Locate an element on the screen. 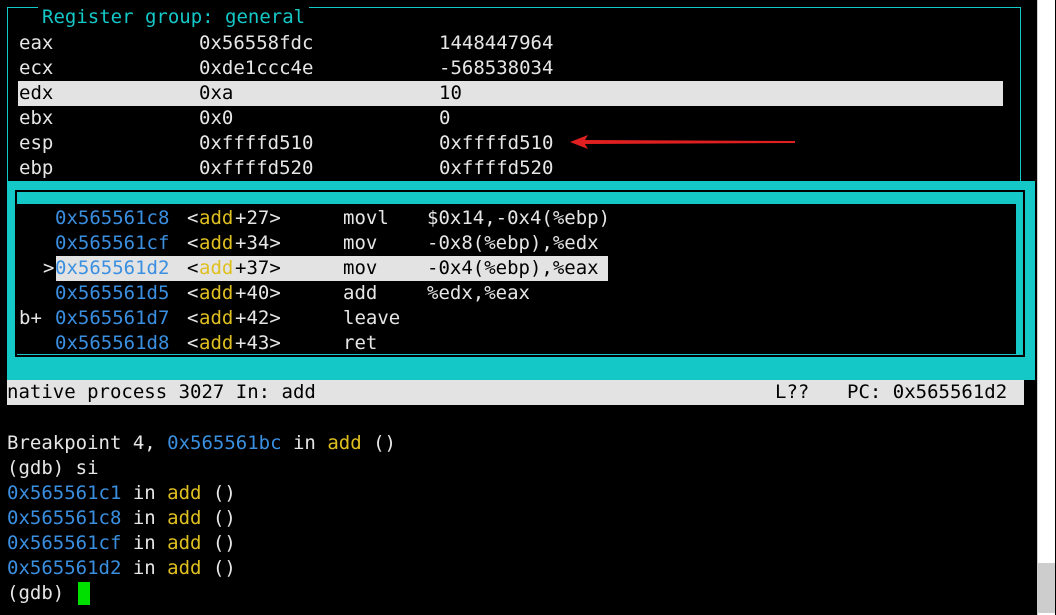 The width and height of the screenshot is (1056, 615). register-row: ebx 0x0 0 is located at coordinates (510, 118).